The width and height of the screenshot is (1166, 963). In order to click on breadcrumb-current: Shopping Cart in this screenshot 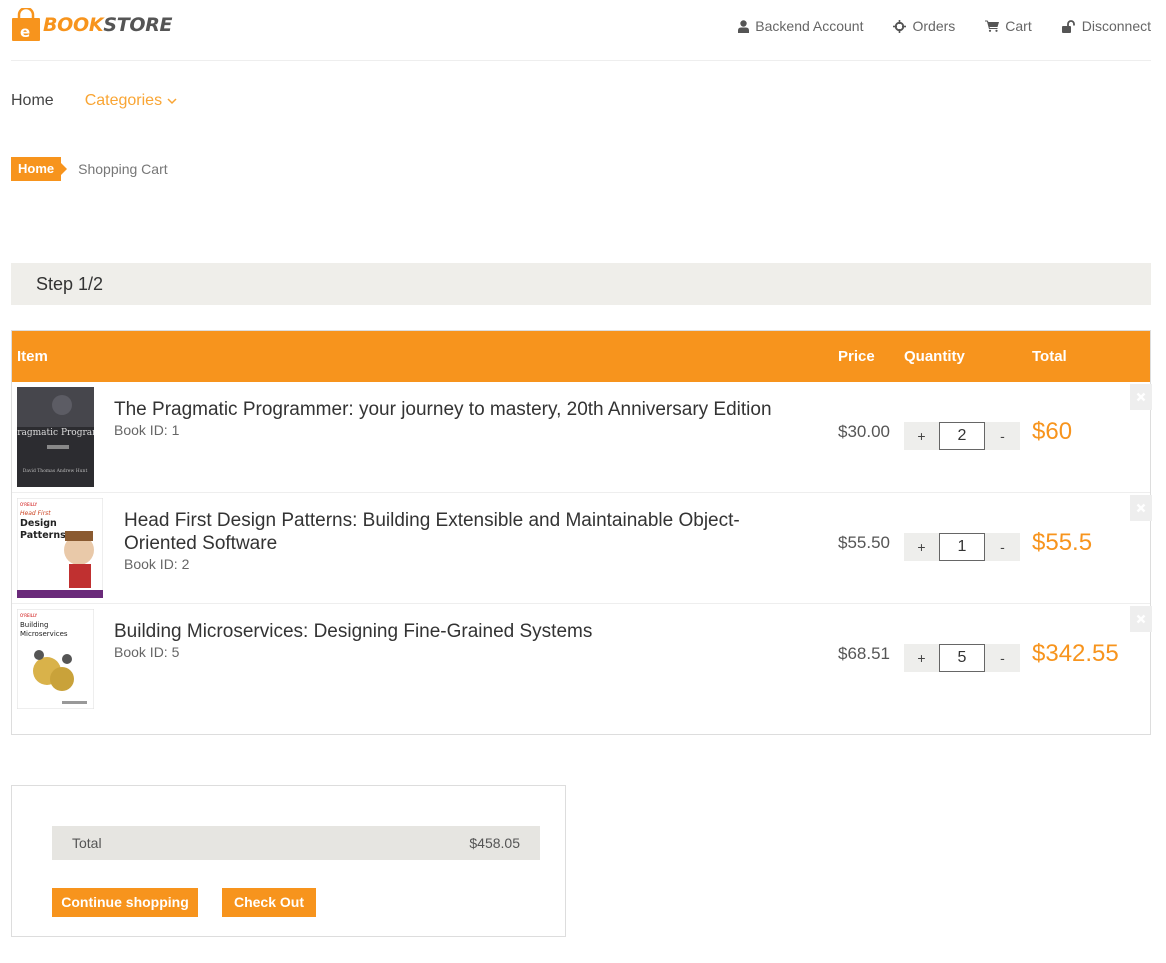, I will do `click(123, 169)`.